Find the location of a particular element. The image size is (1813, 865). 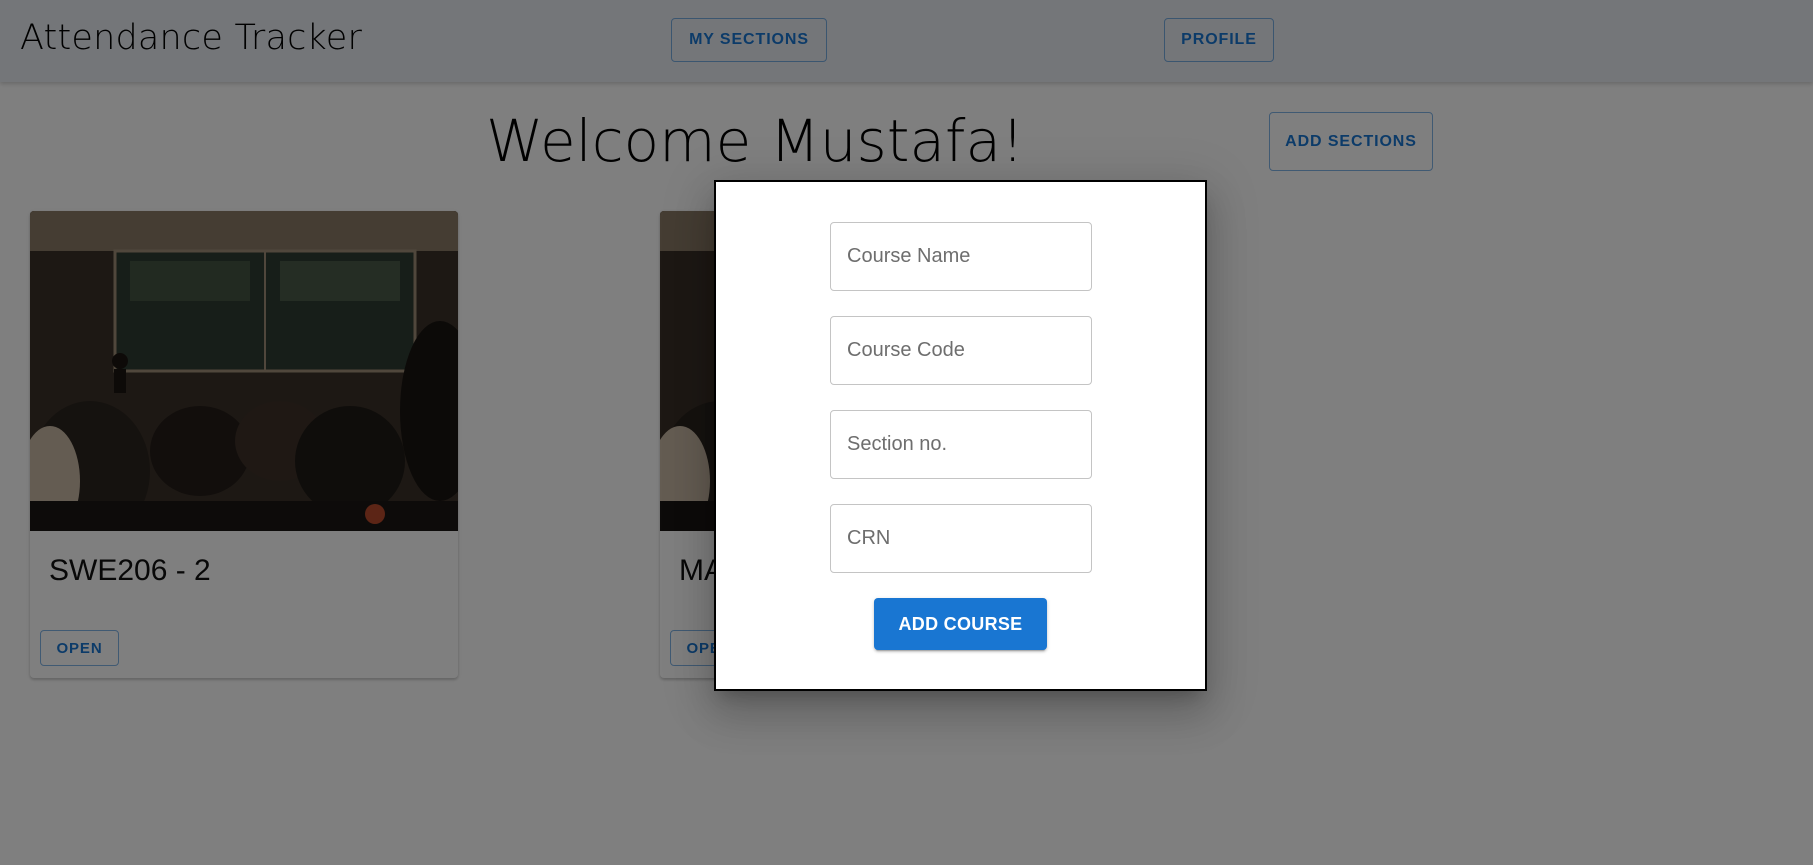

crn-input is located at coordinates (961, 538).